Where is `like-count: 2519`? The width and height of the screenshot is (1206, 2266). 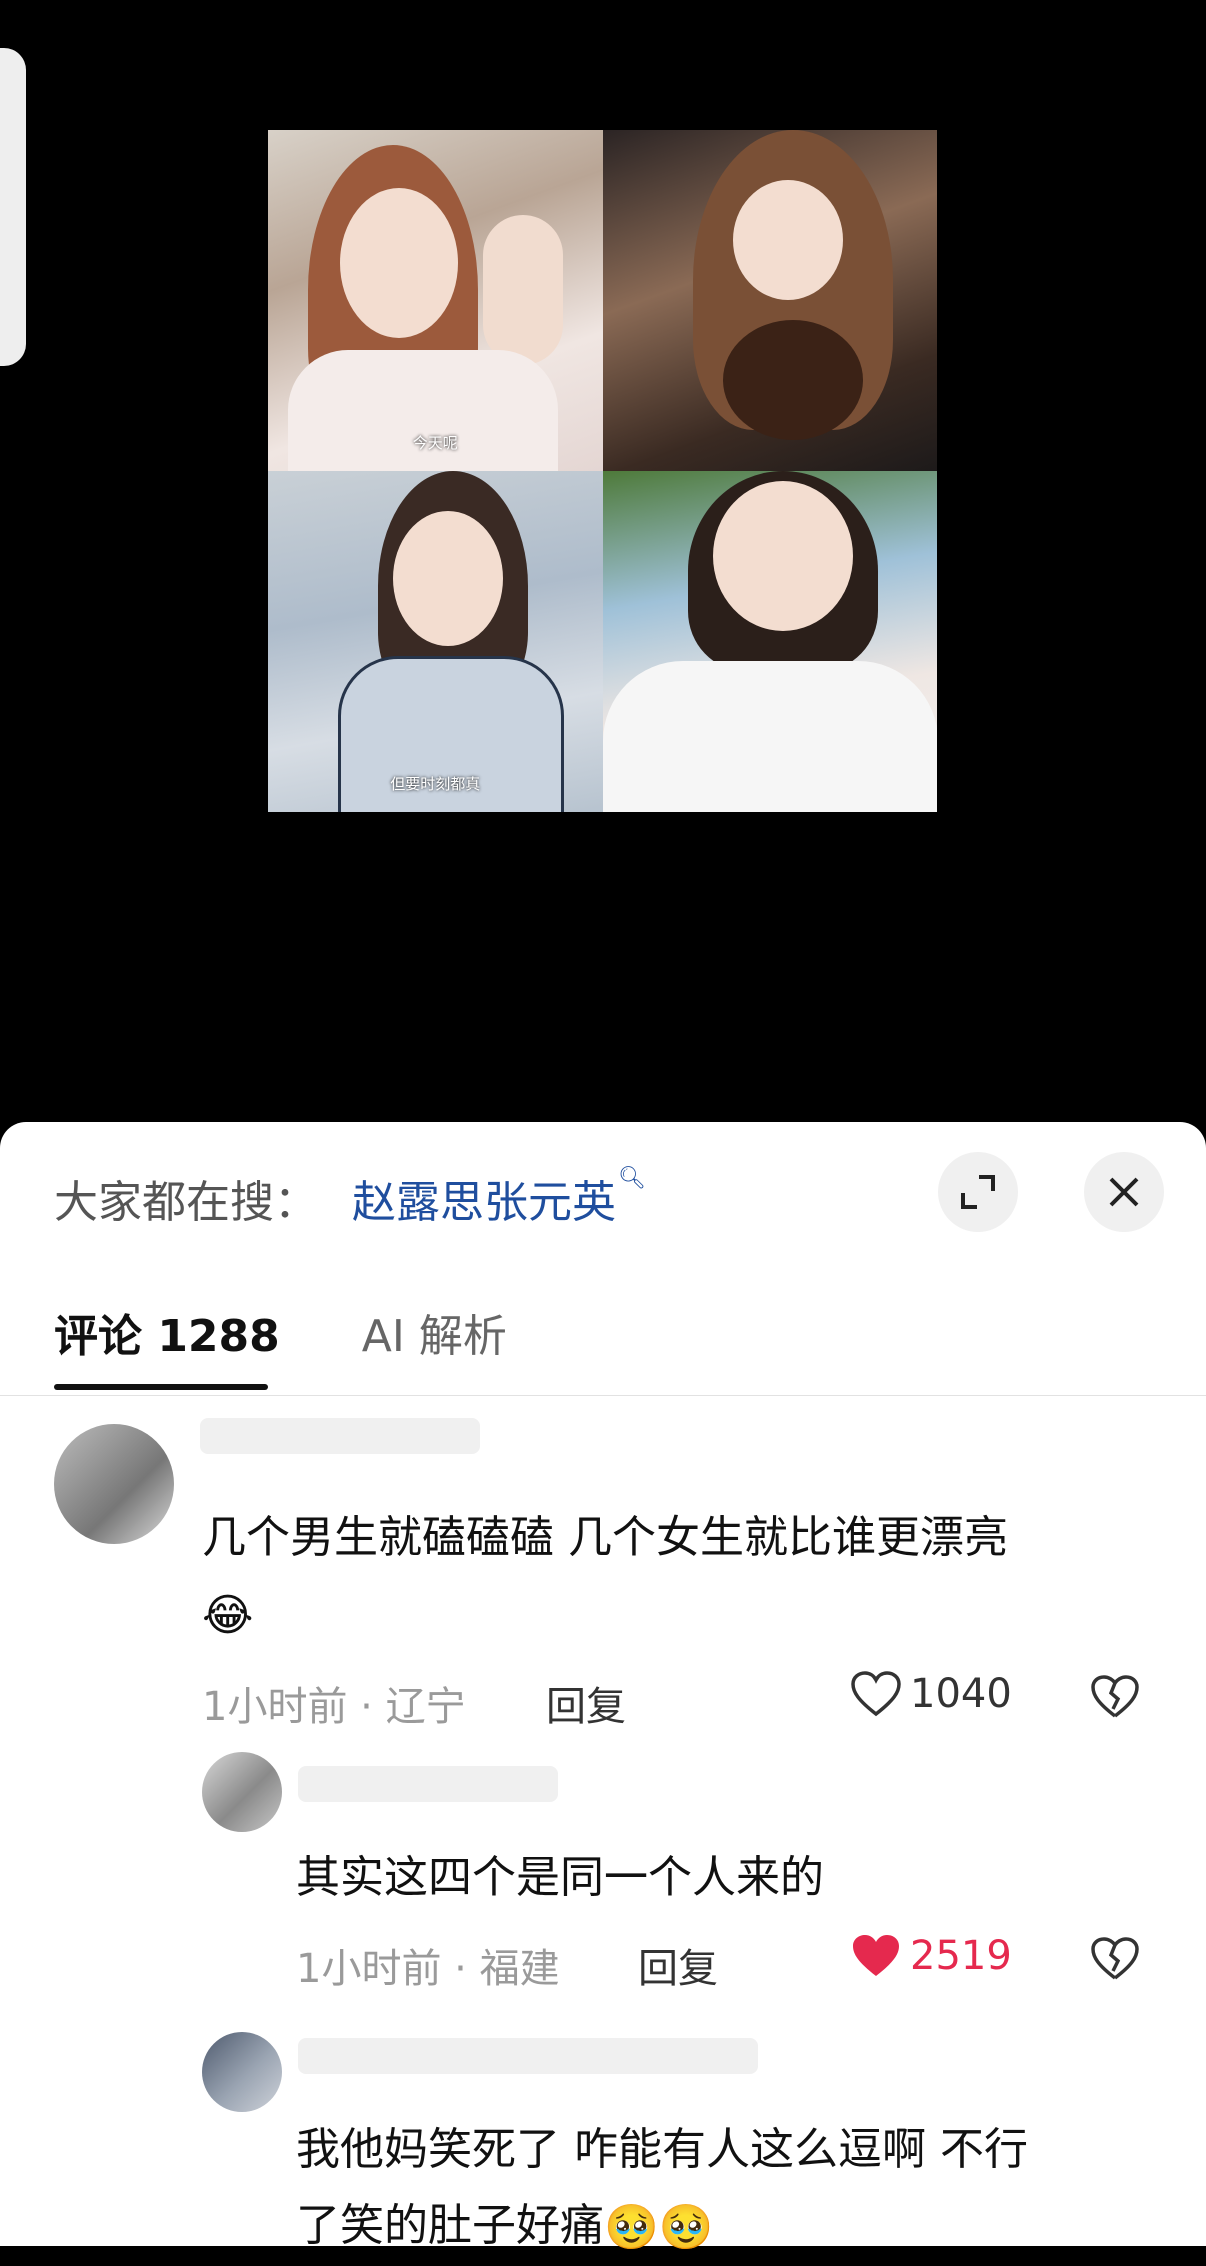 like-count: 2519 is located at coordinates (961, 1956).